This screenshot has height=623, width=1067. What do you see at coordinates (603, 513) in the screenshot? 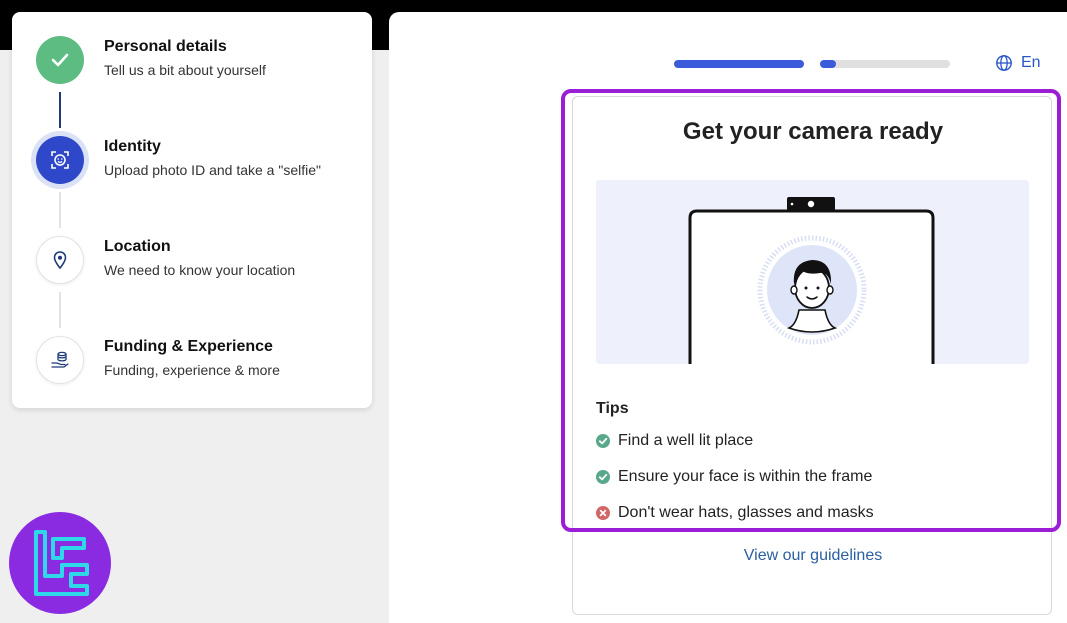
I see `x-circle-icon` at bounding box center [603, 513].